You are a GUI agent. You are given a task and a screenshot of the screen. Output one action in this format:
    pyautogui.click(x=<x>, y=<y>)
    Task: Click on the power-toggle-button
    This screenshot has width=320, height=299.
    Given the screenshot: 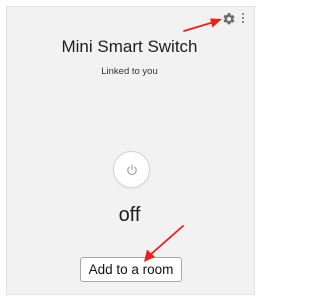 What is the action you would take?
    pyautogui.click(x=131, y=169)
    